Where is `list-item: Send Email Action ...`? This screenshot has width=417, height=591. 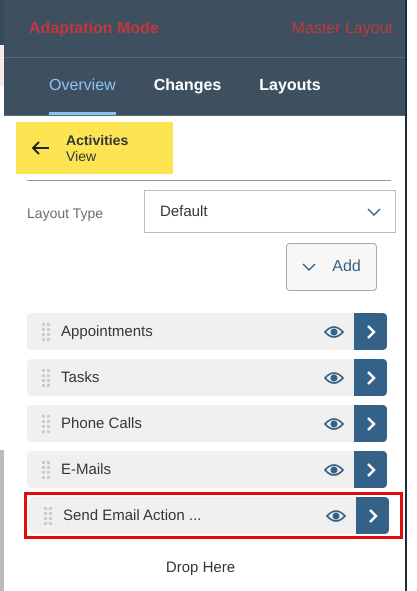 list-item: Send Email Action ... is located at coordinates (209, 515).